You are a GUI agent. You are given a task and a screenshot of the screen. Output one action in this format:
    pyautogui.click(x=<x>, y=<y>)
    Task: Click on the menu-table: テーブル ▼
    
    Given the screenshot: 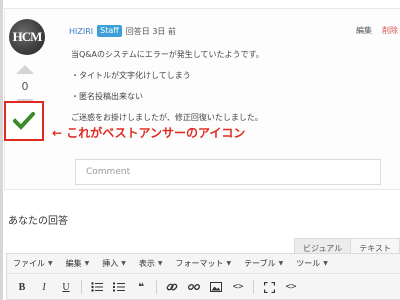 What is the action you would take?
    pyautogui.click(x=263, y=263)
    